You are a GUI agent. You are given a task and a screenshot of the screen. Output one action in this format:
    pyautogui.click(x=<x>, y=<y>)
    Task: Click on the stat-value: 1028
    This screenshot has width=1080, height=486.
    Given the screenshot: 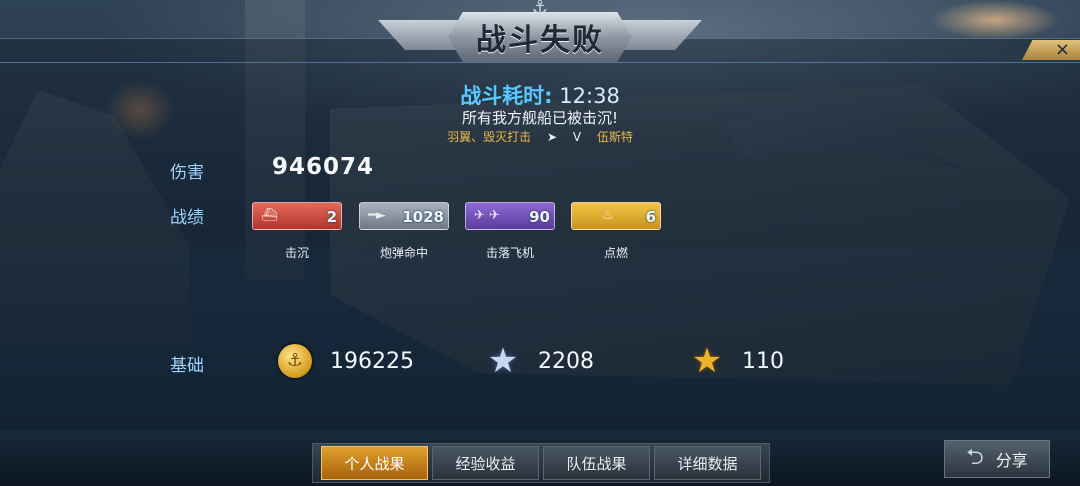 What is the action you would take?
    pyautogui.click(x=423, y=217)
    